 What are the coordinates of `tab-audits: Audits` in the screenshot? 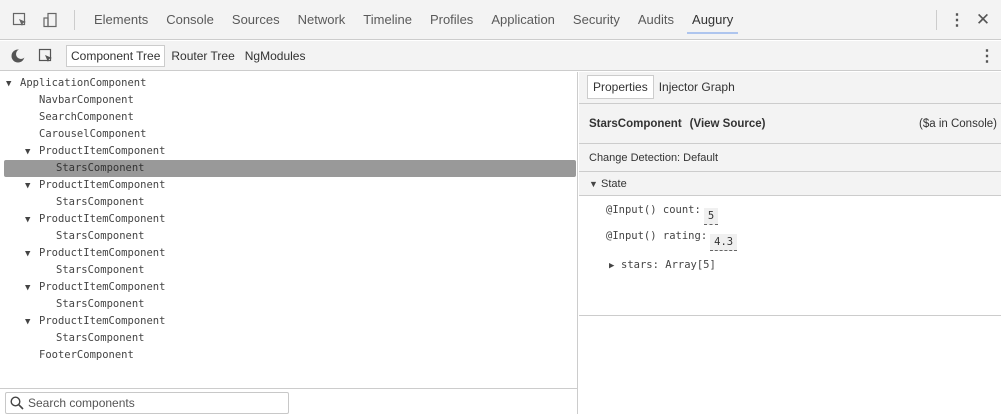 It's located at (656, 20).